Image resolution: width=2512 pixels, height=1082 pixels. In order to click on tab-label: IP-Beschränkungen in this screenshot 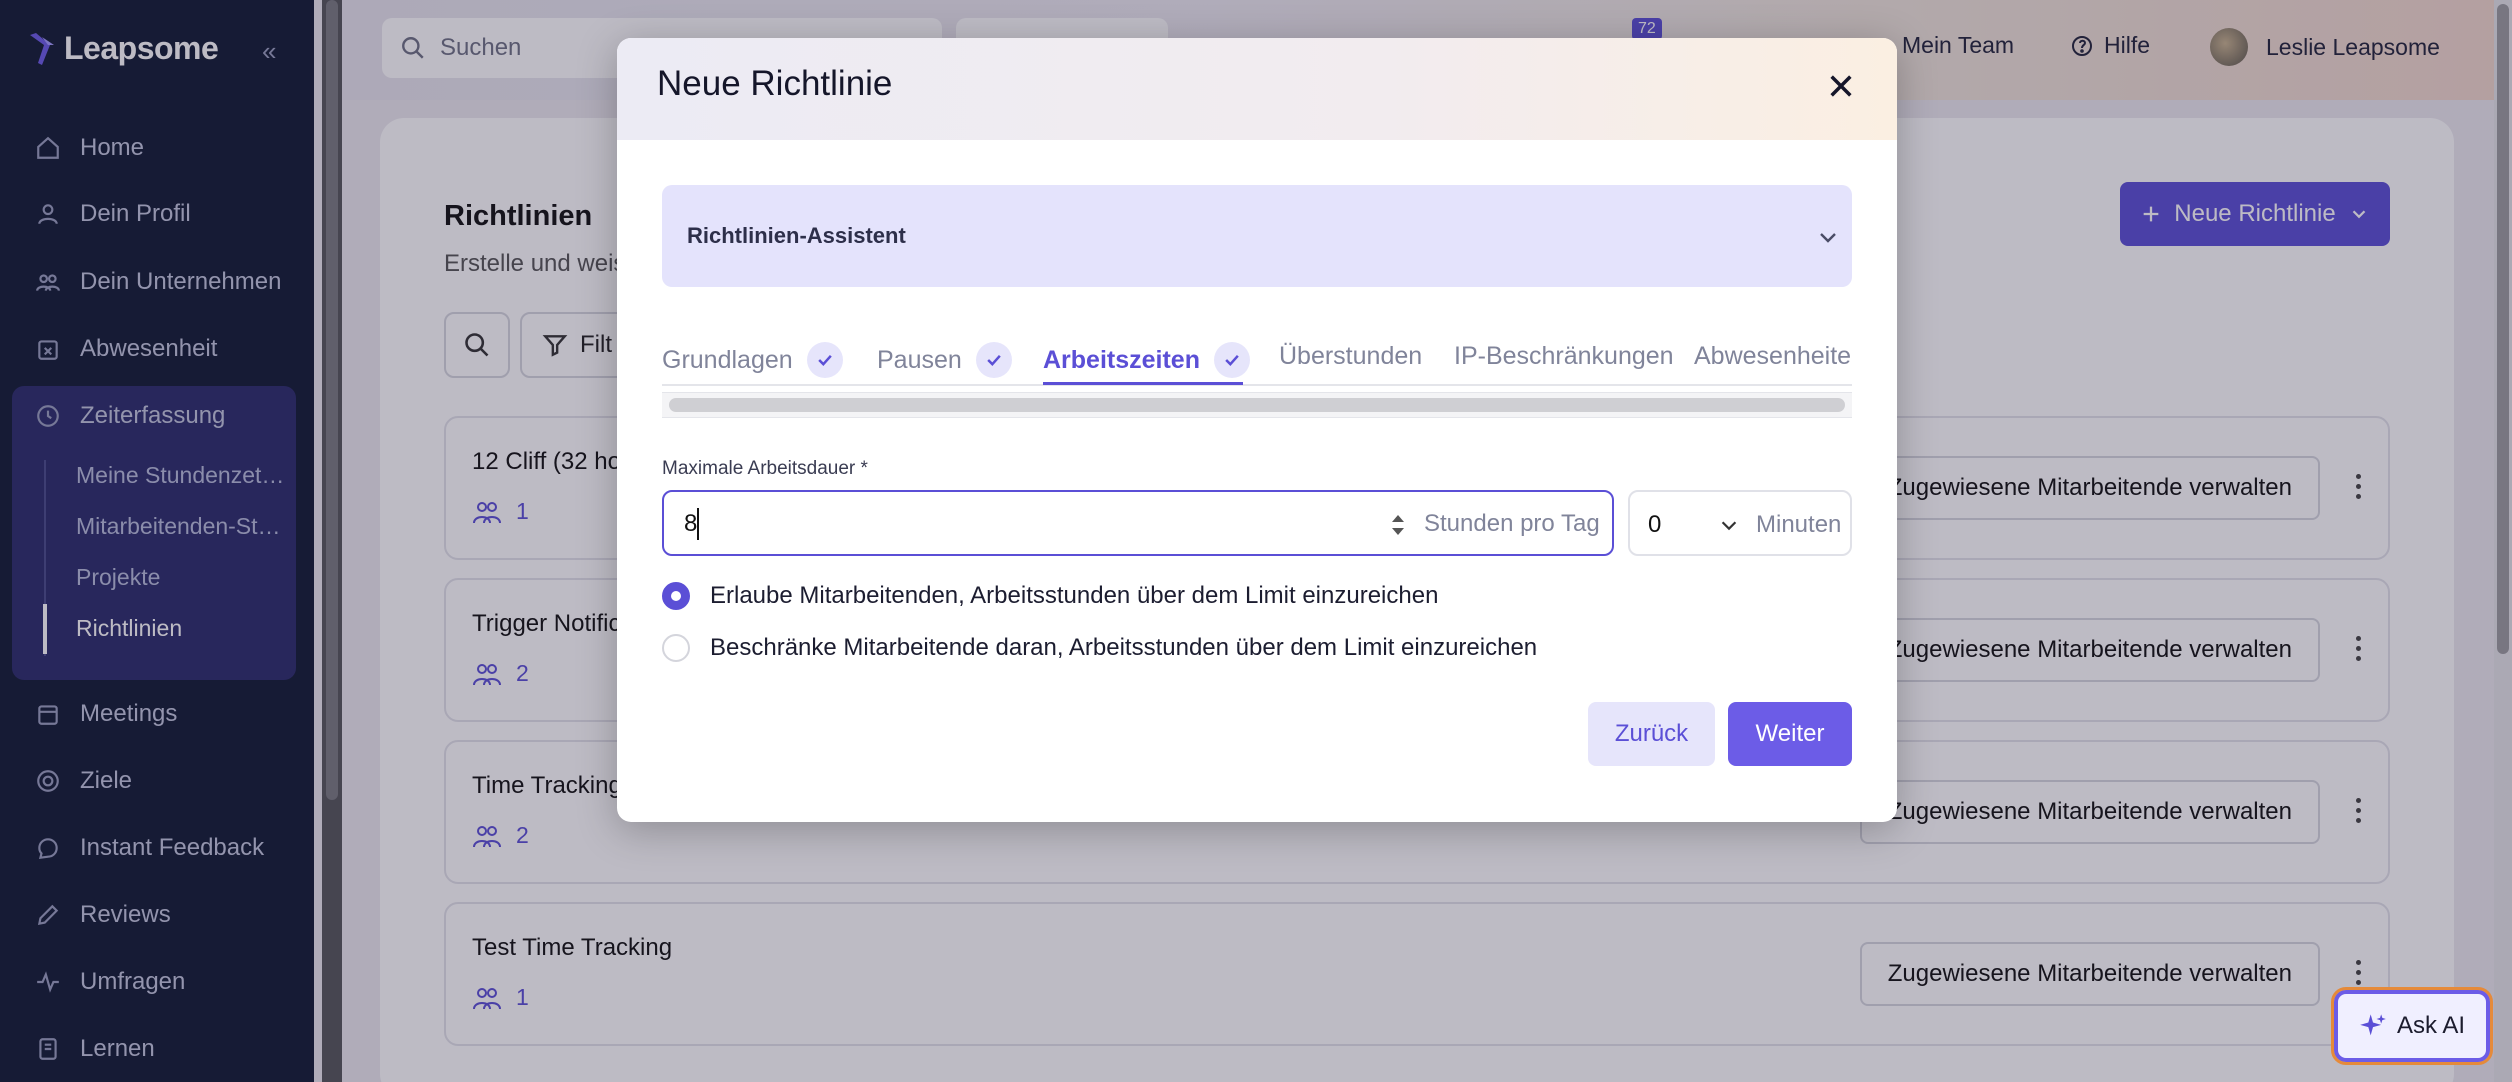, I will do `click(1564, 356)`.